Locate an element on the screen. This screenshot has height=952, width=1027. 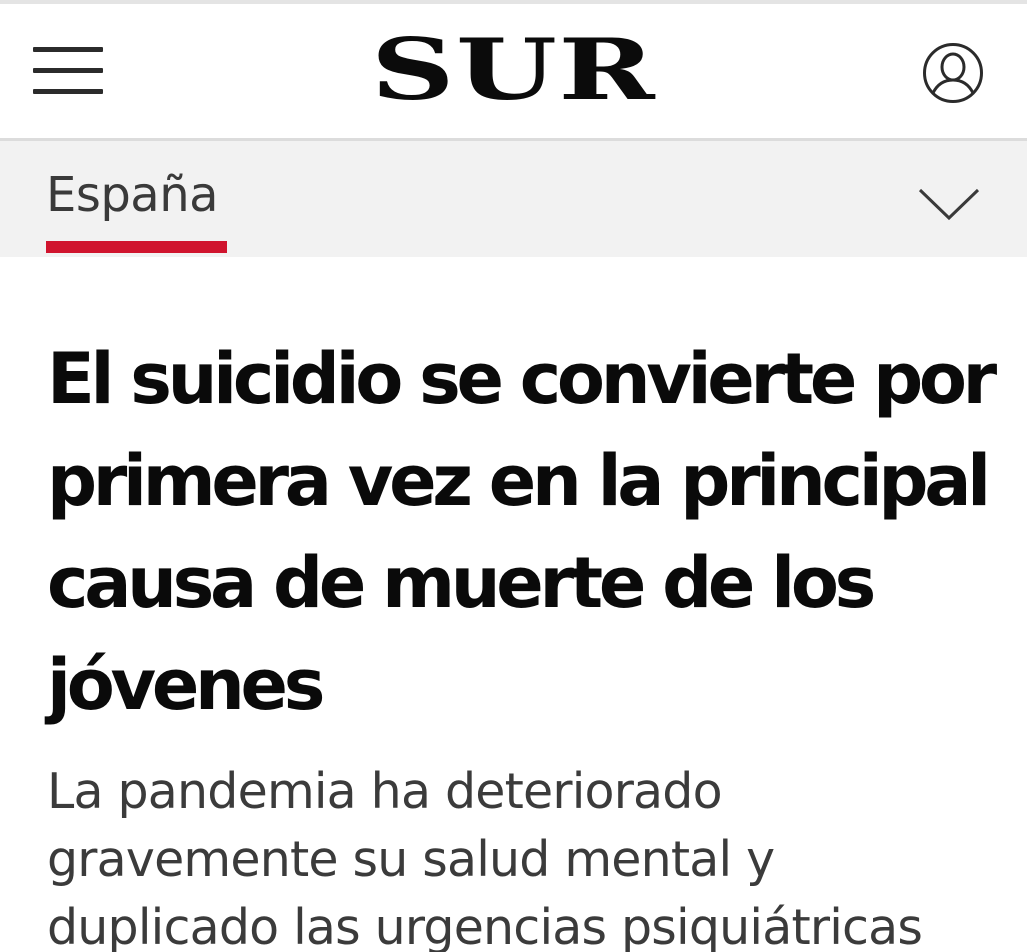
section-active-indicator is located at coordinates (136, 247).